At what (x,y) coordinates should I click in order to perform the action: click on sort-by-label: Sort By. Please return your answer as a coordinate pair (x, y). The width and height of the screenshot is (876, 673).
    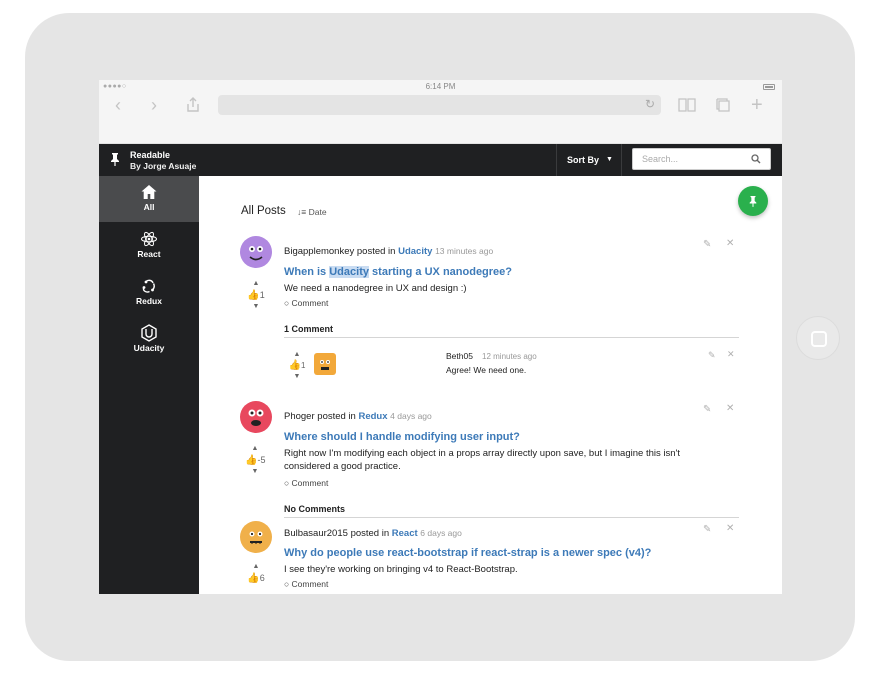
    Looking at the image, I should click on (583, 160).